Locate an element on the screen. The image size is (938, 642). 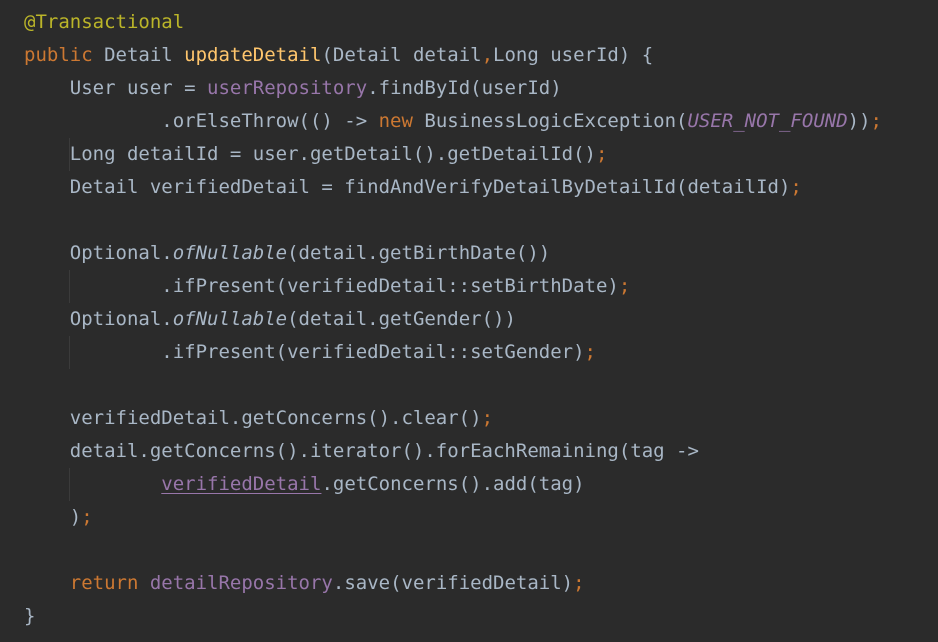
code-token: User user = is located at coordinates (116, 88).